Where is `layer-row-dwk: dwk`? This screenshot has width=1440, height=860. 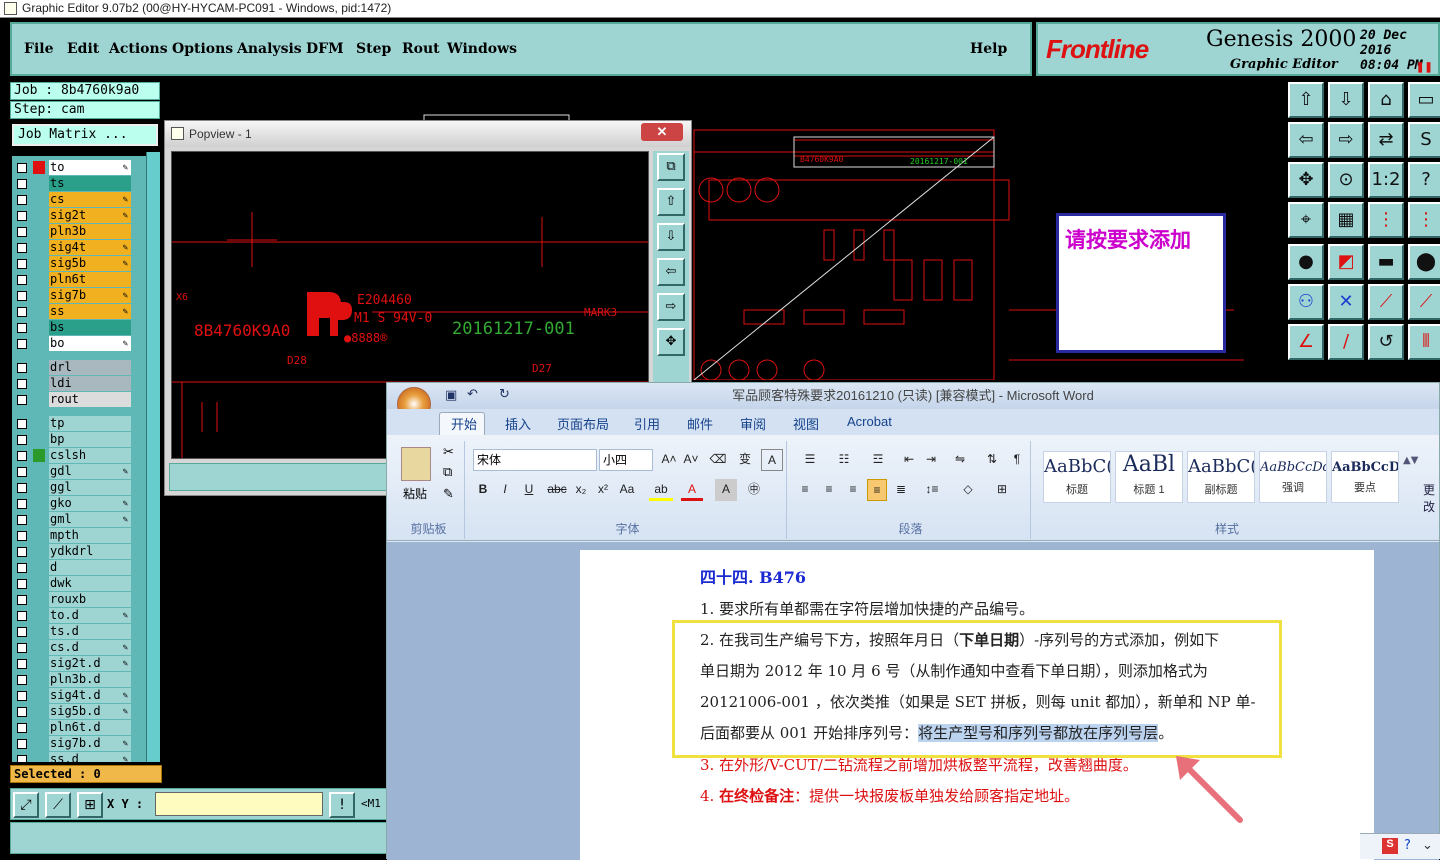
layer-row-dwk: dwk is located at coordinates (72, 583).